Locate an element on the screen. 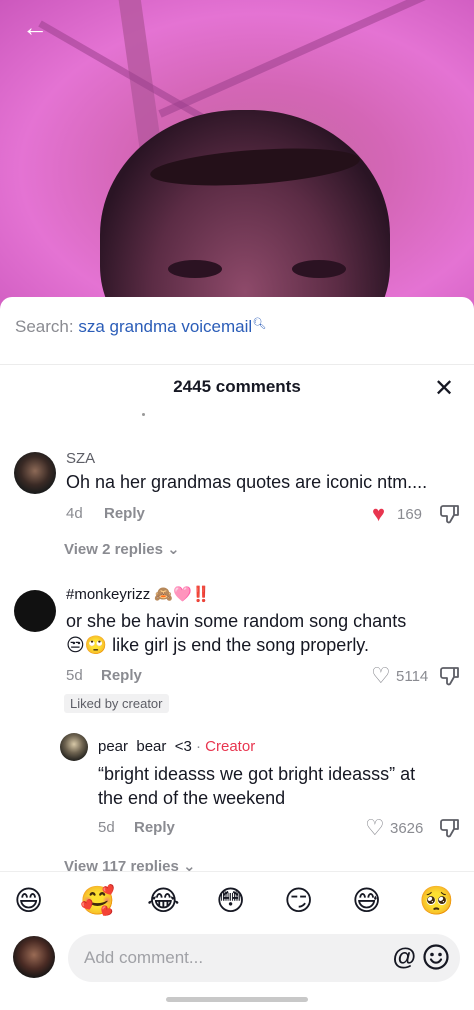 The image size is (474, 1010). view-replies-label: View 117 replies is located at coordinates (121, 864).